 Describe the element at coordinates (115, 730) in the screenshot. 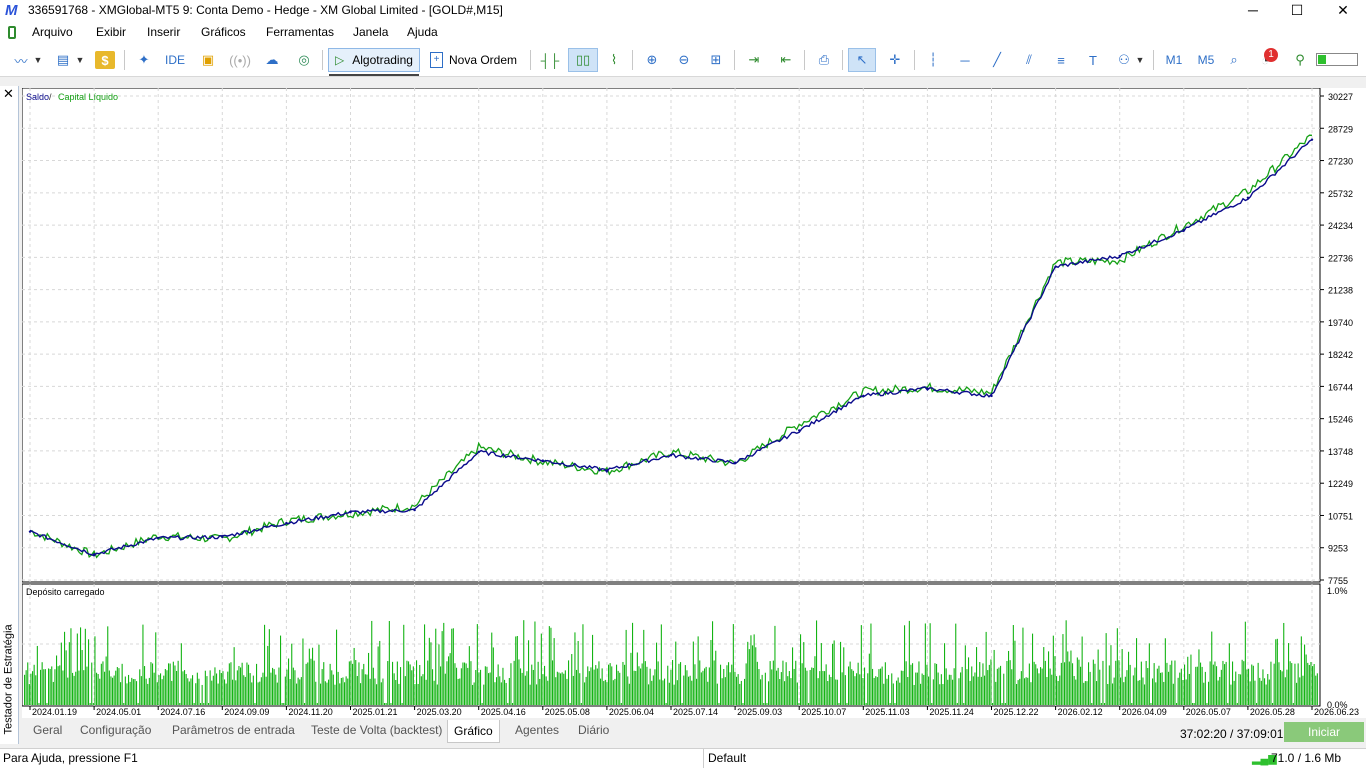

I see `tab-configuracao: Configuração` at that location.